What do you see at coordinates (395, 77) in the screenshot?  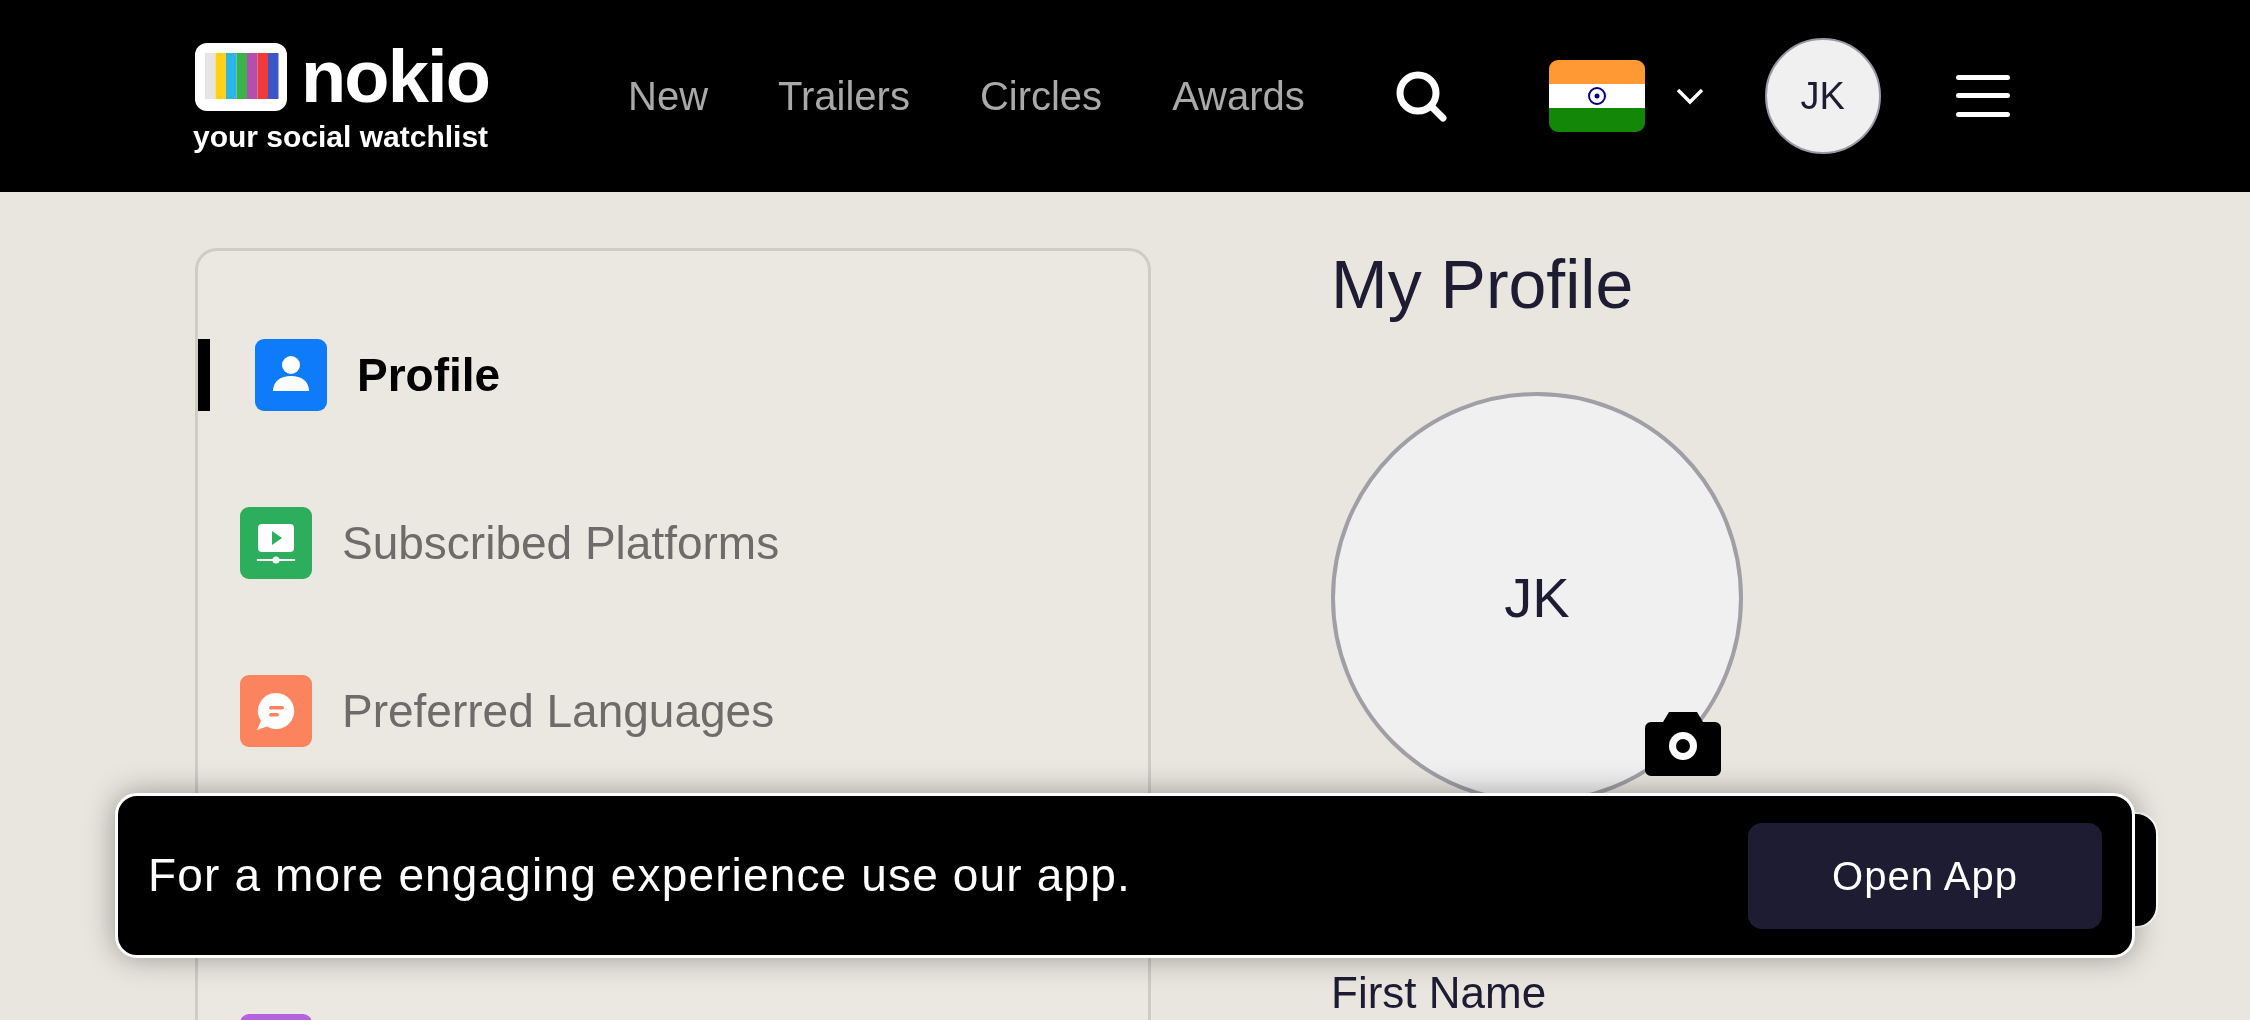 I see `logo-wordmark: nokio` at bounding box center [395, 77].